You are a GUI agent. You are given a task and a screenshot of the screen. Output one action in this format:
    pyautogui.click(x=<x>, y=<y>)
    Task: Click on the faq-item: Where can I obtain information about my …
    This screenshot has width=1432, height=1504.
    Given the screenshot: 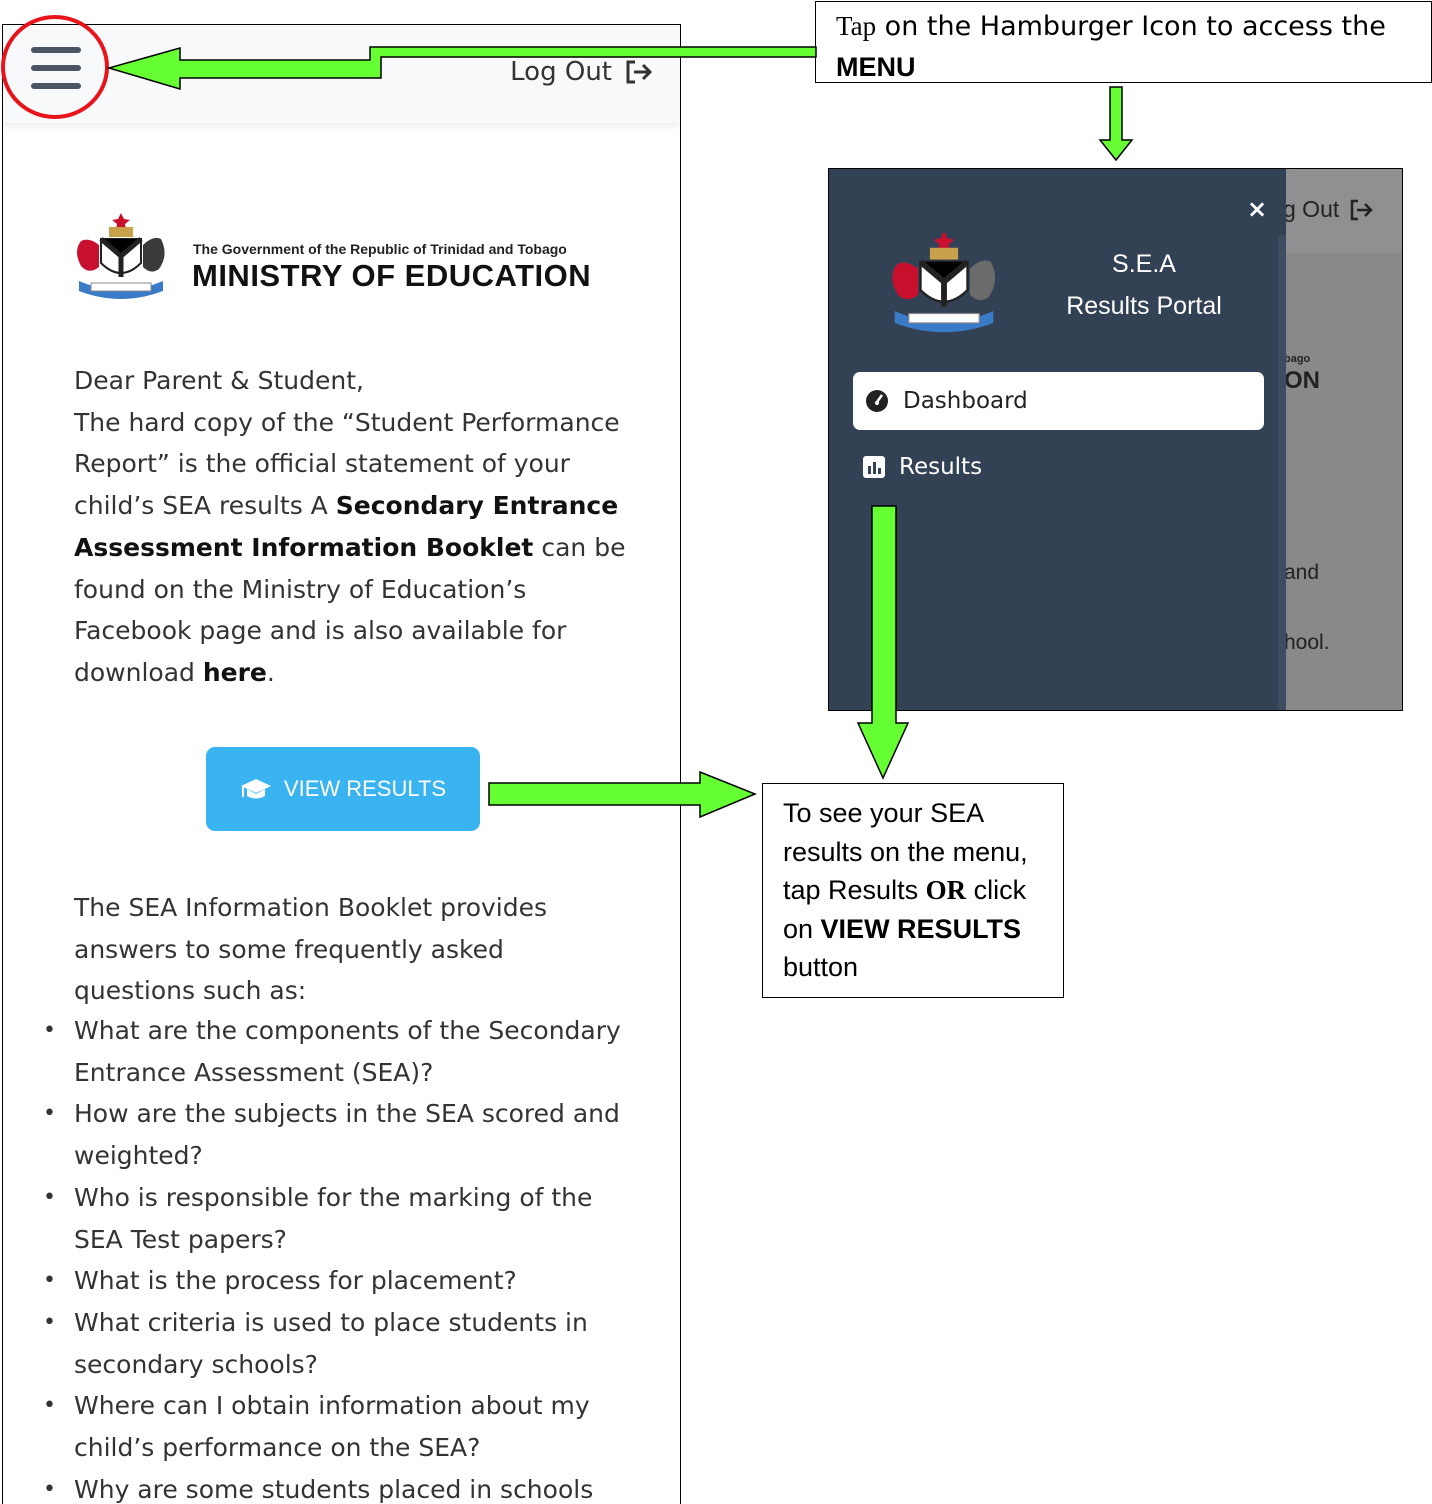 What is the action you would take?
    pyautogui.click(x=338, y=1426)
    